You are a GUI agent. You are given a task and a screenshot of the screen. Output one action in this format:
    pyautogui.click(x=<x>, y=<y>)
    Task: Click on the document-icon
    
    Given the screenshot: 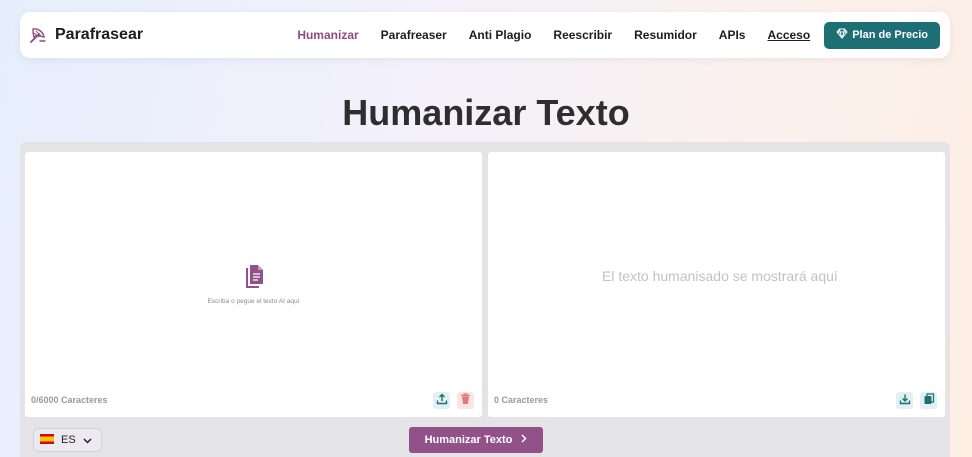 What is the action you would take?
    pyautogui.click(x=254, y=279)
    